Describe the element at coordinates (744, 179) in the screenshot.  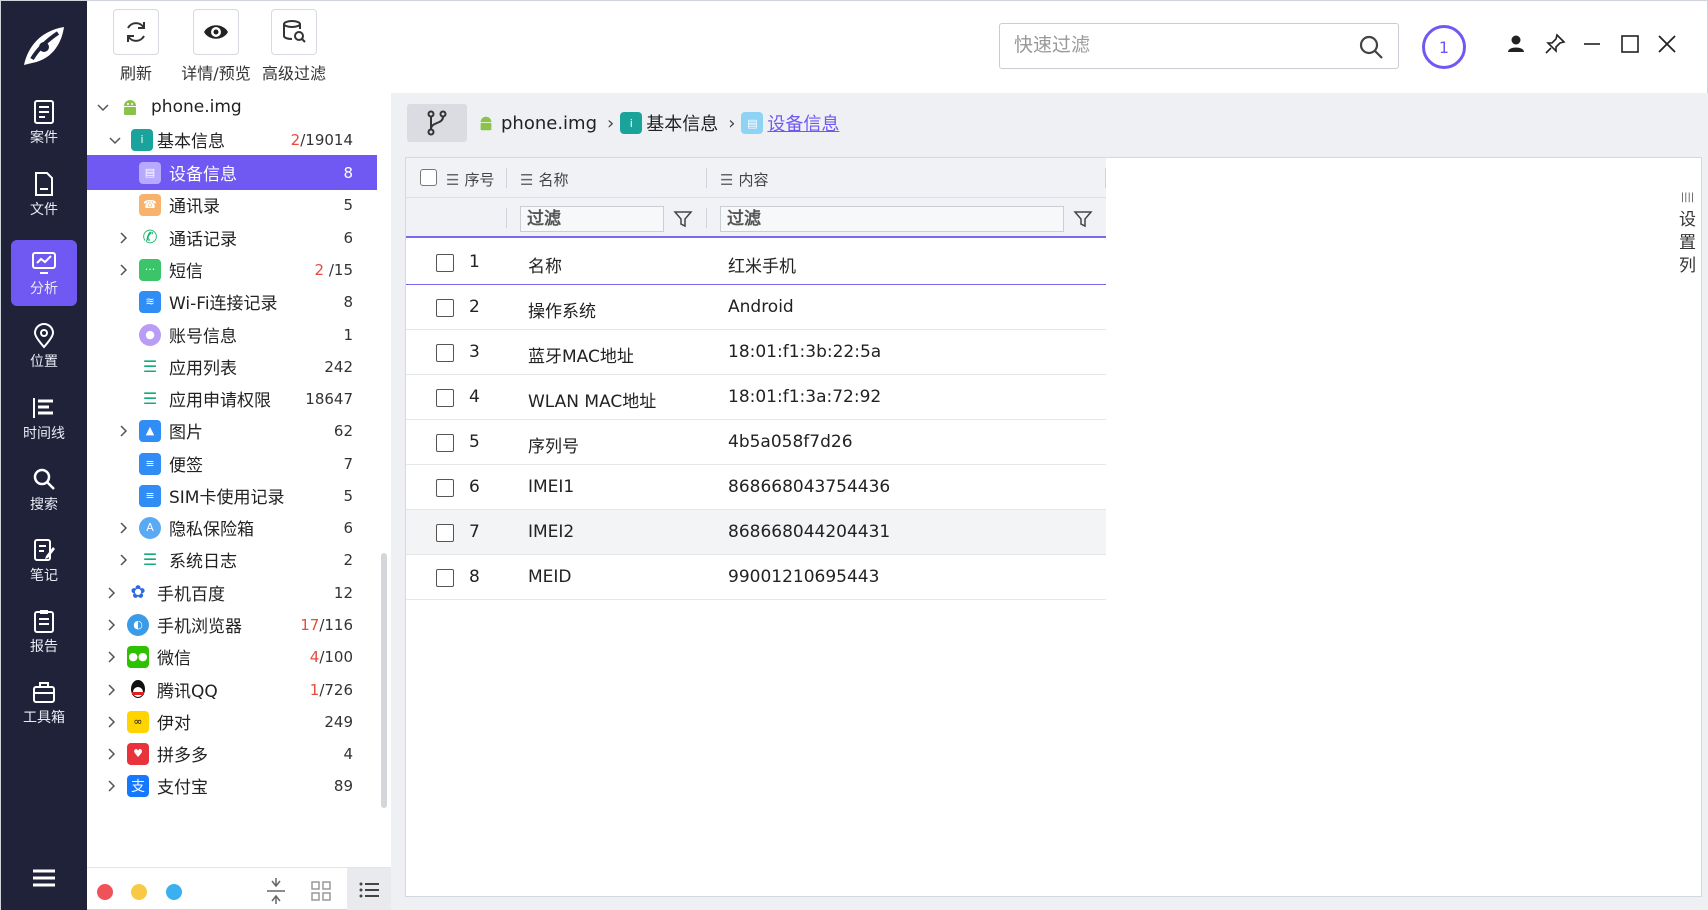
I see `column-header-content: ☰ 内容` at that location.